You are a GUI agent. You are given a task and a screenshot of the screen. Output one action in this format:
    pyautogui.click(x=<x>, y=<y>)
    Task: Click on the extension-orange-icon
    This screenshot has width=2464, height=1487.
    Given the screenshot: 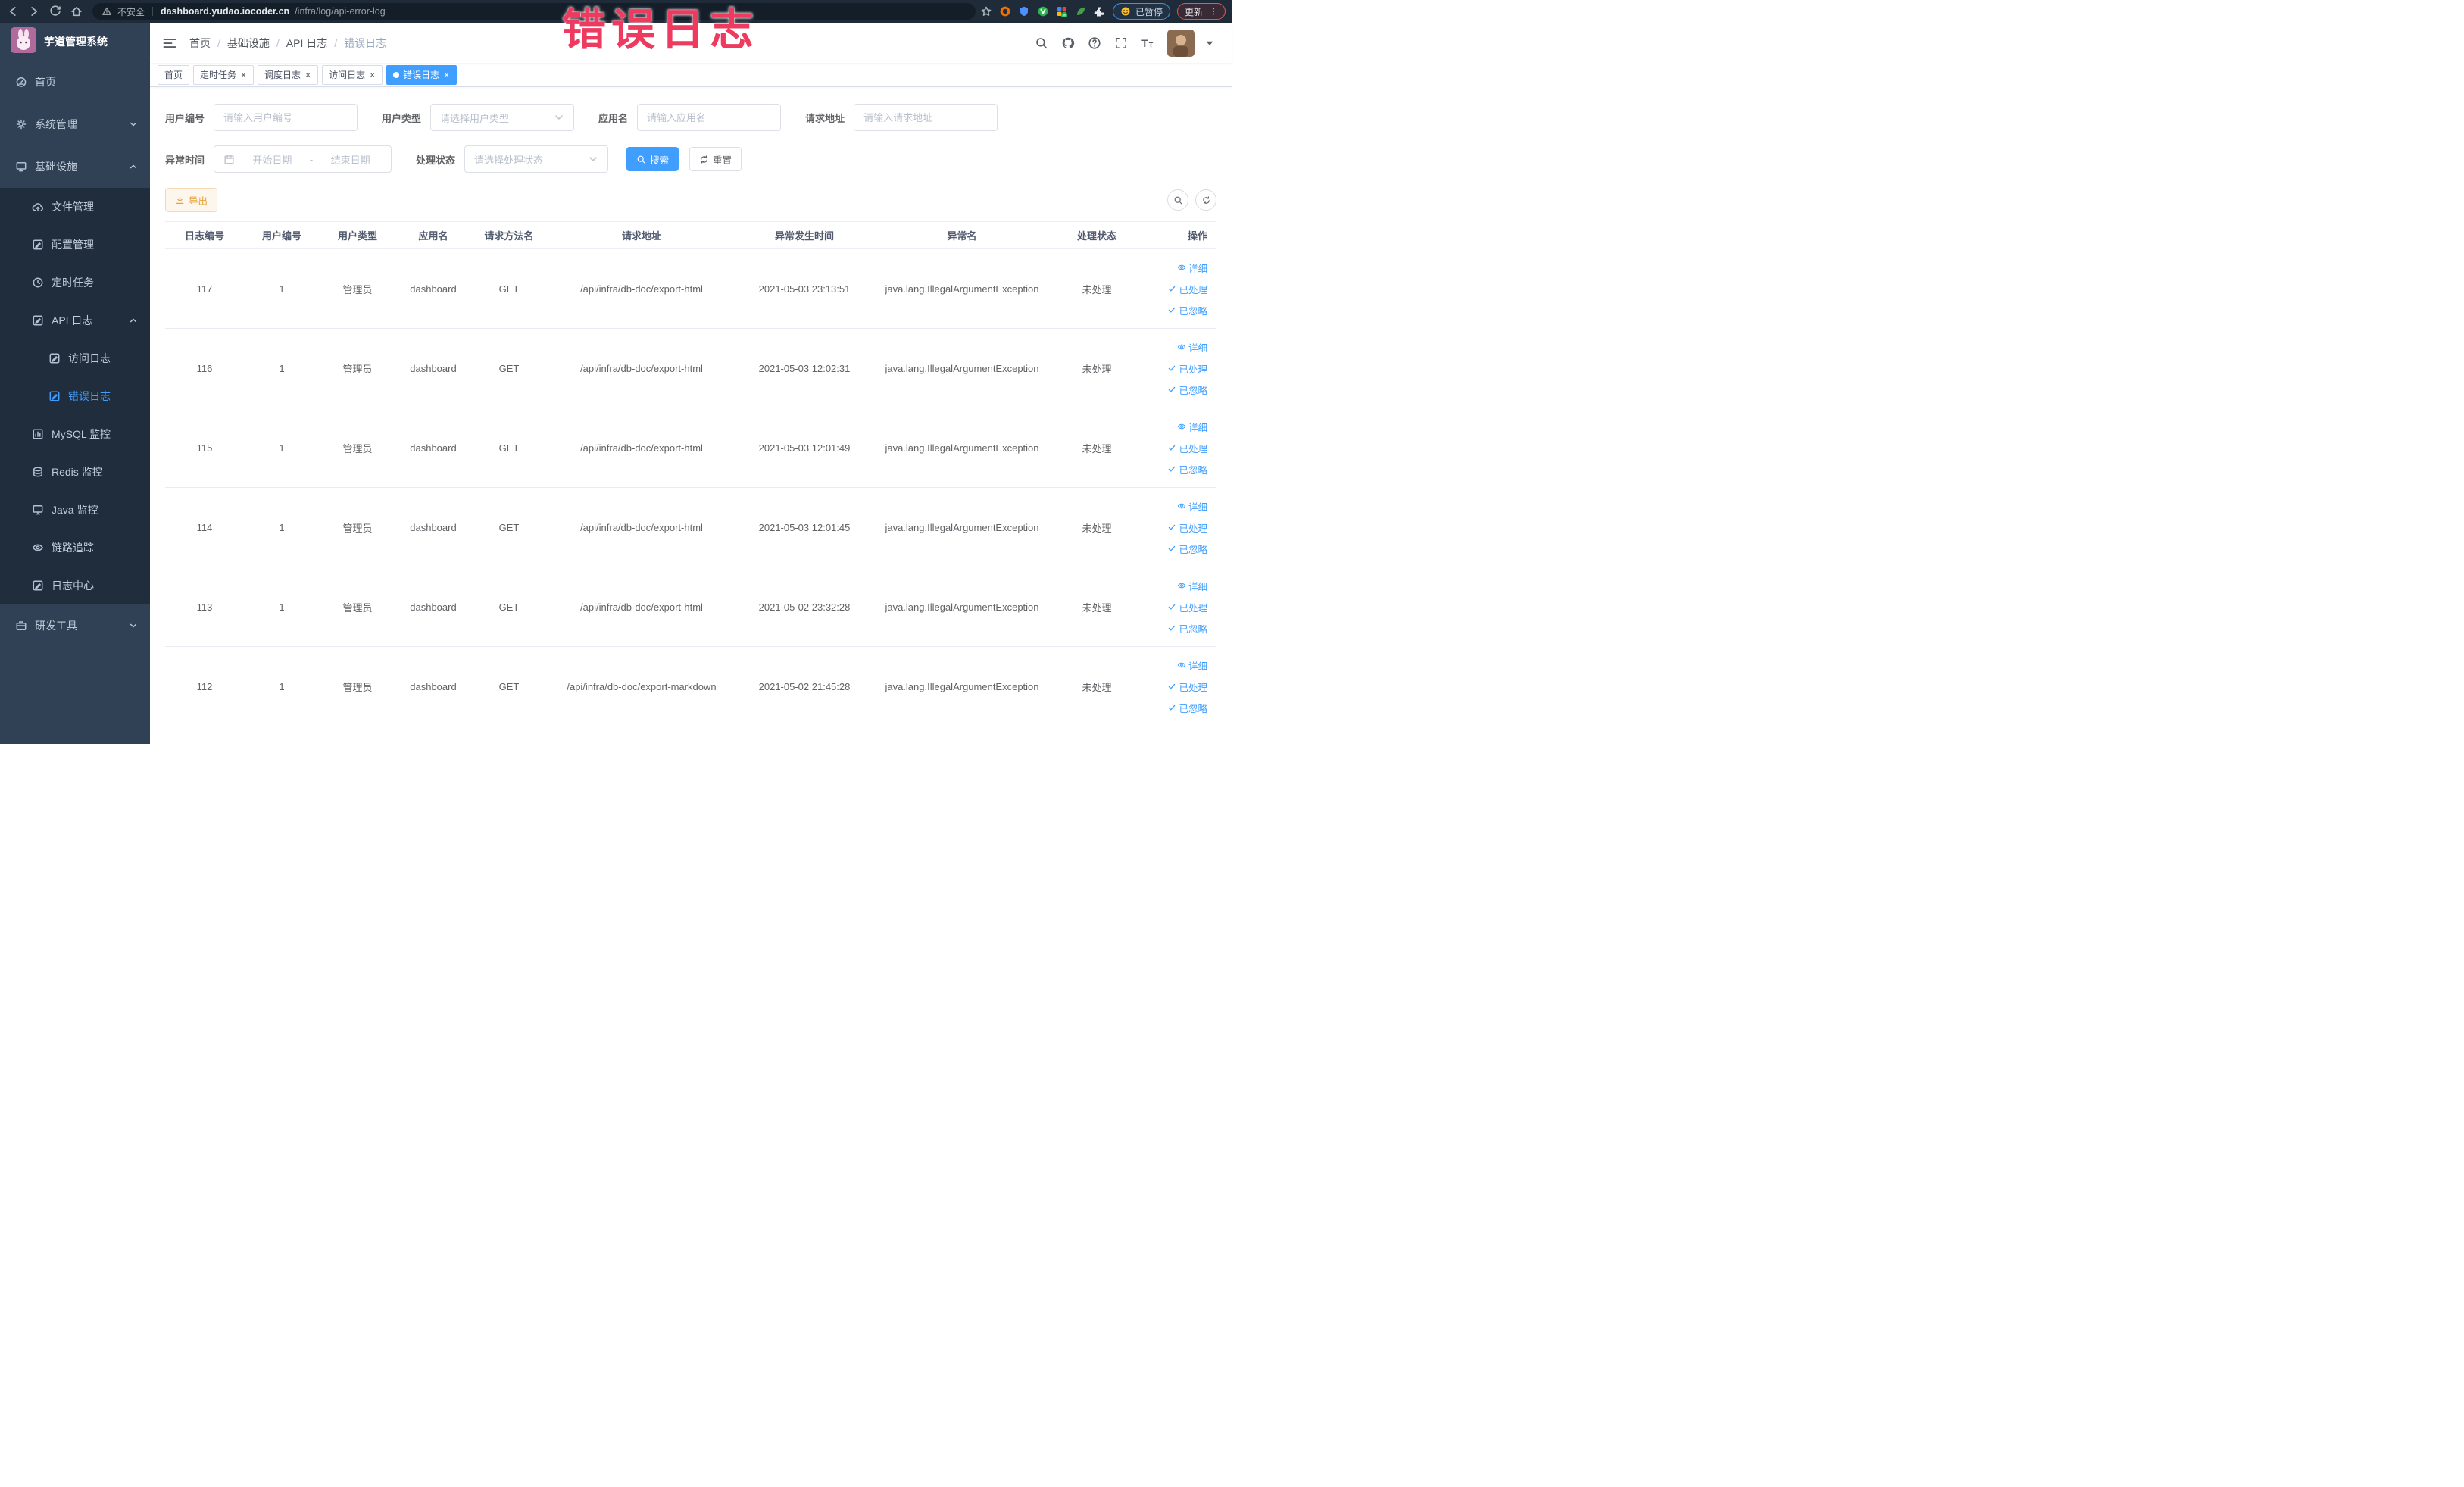 What is the action you would take?
    pyautogui.click(x=1005, y=11)
    